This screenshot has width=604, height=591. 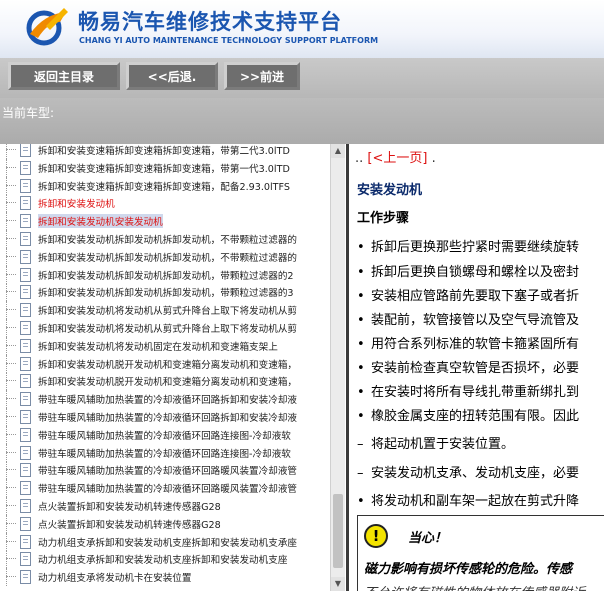 I want to click on step-text: 安装发动机支承、发动机支座，必要, so click(x=475, y=473).